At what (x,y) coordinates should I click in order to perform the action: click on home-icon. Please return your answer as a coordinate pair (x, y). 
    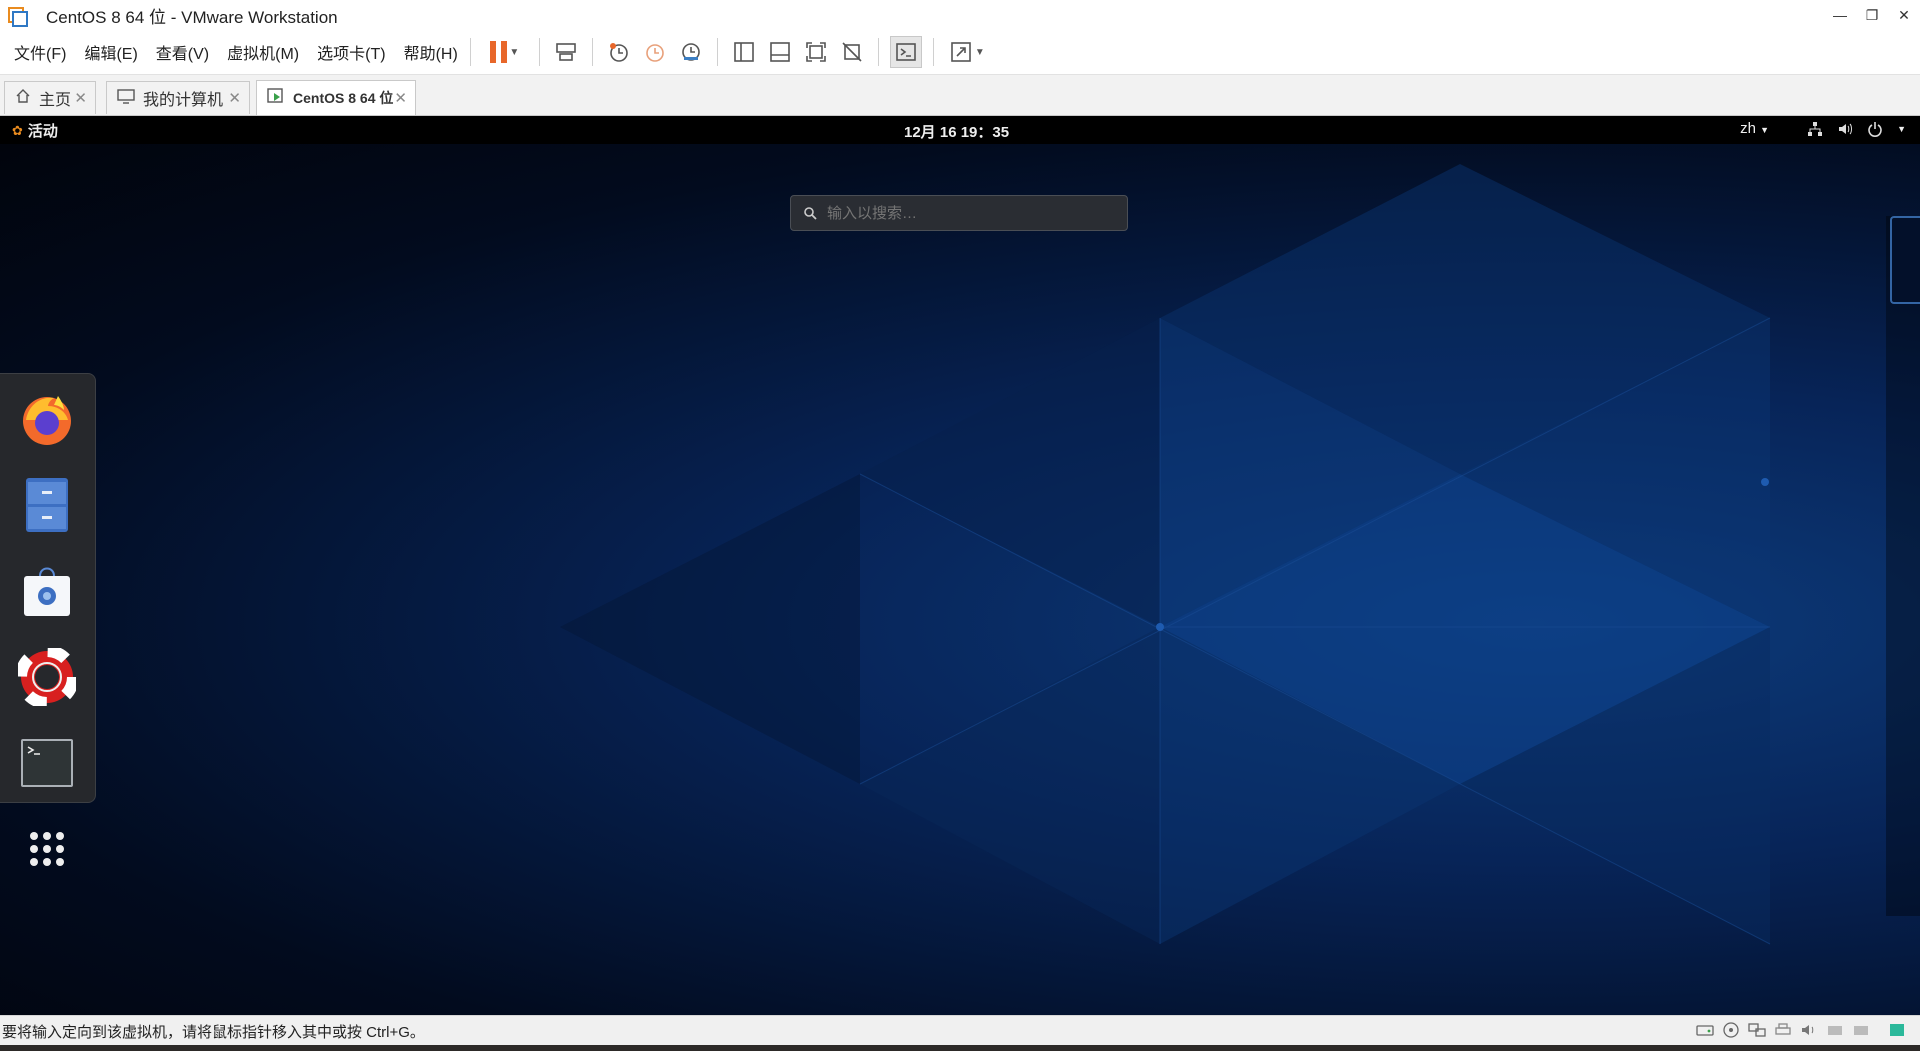
    Looking at the image, I should click on (23, 98).